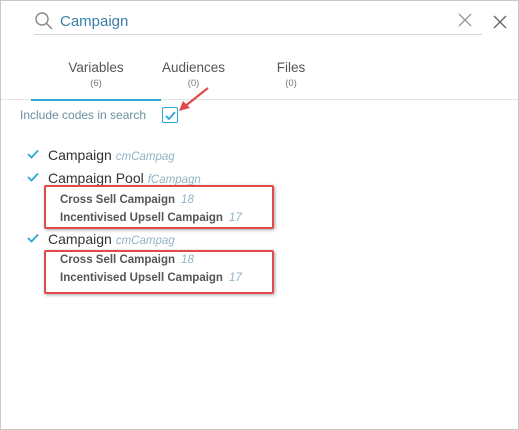  What do you see at coordinates (44, 21) in the screenshot?
I see `search-icon` at bounding box center [44, 21].